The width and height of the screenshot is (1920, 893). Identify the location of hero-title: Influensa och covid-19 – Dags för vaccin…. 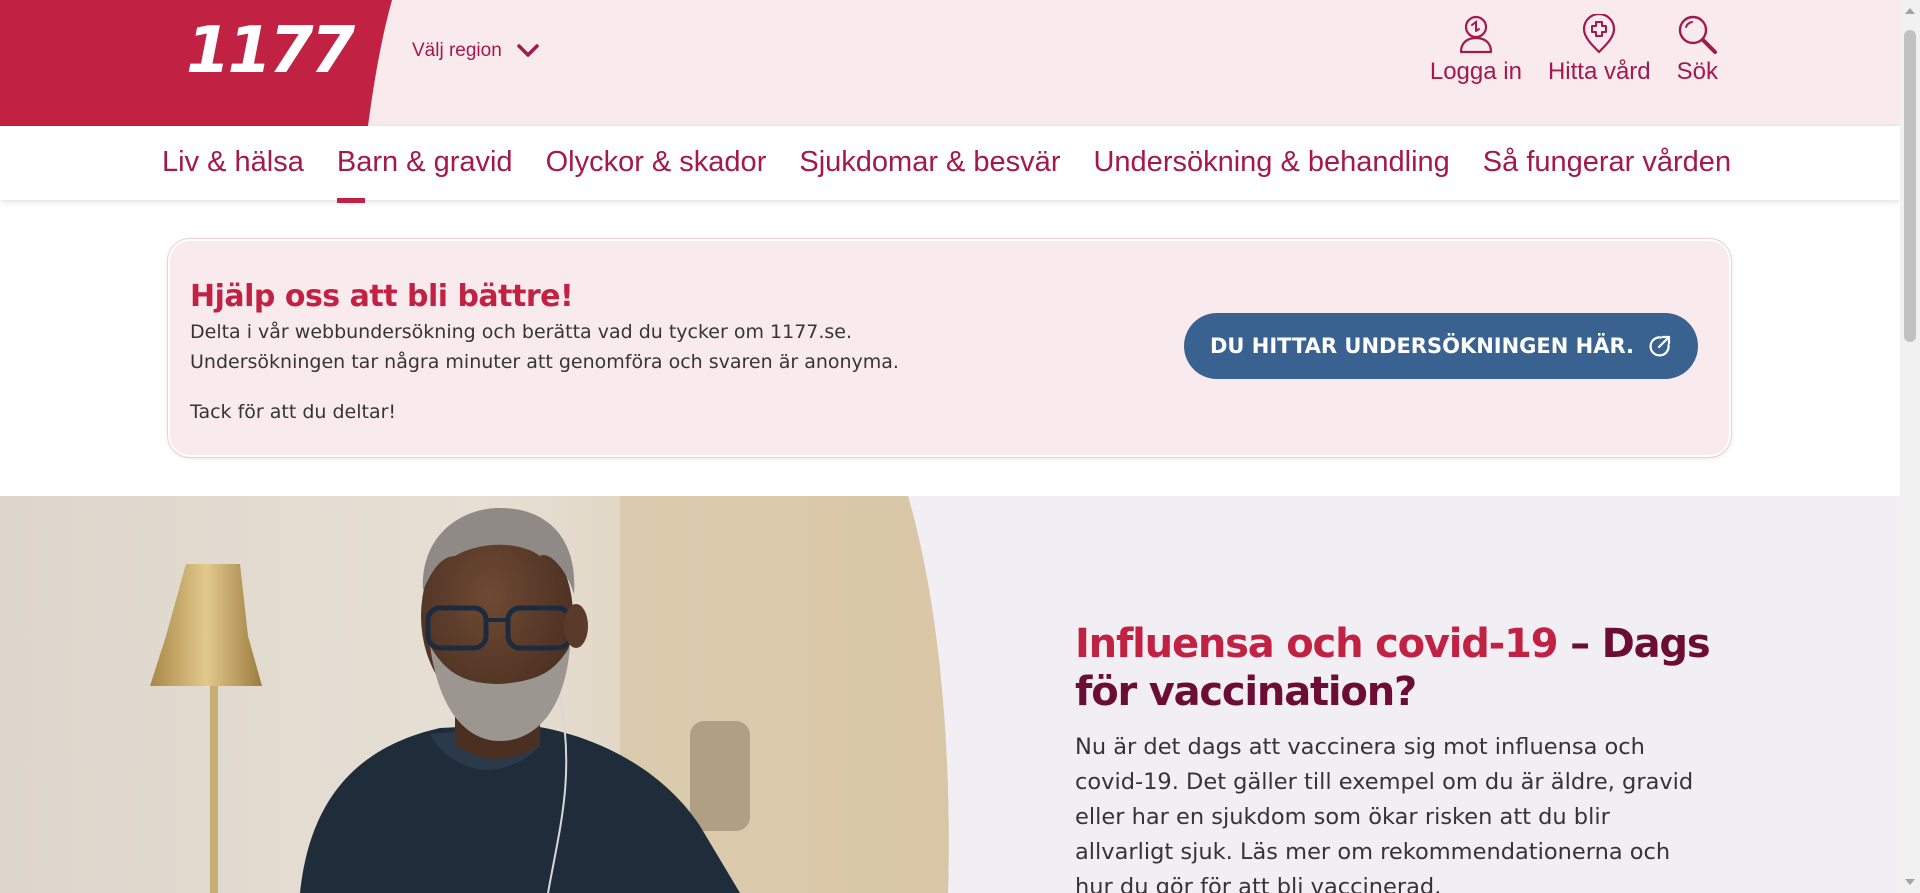
(1405, 668).